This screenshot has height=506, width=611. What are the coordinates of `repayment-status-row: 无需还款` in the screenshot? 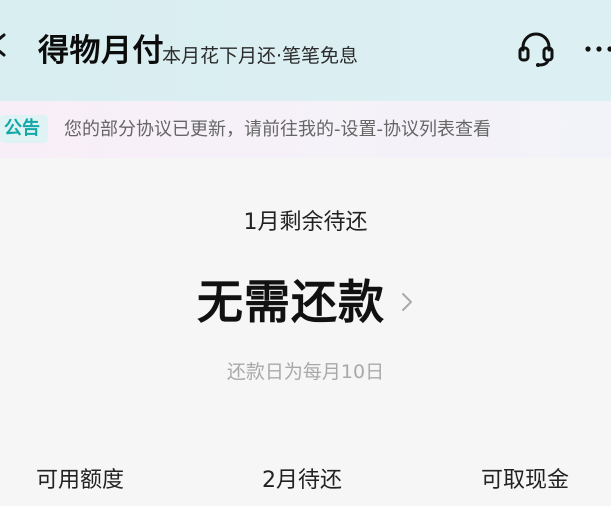 It's located at (305, 302).